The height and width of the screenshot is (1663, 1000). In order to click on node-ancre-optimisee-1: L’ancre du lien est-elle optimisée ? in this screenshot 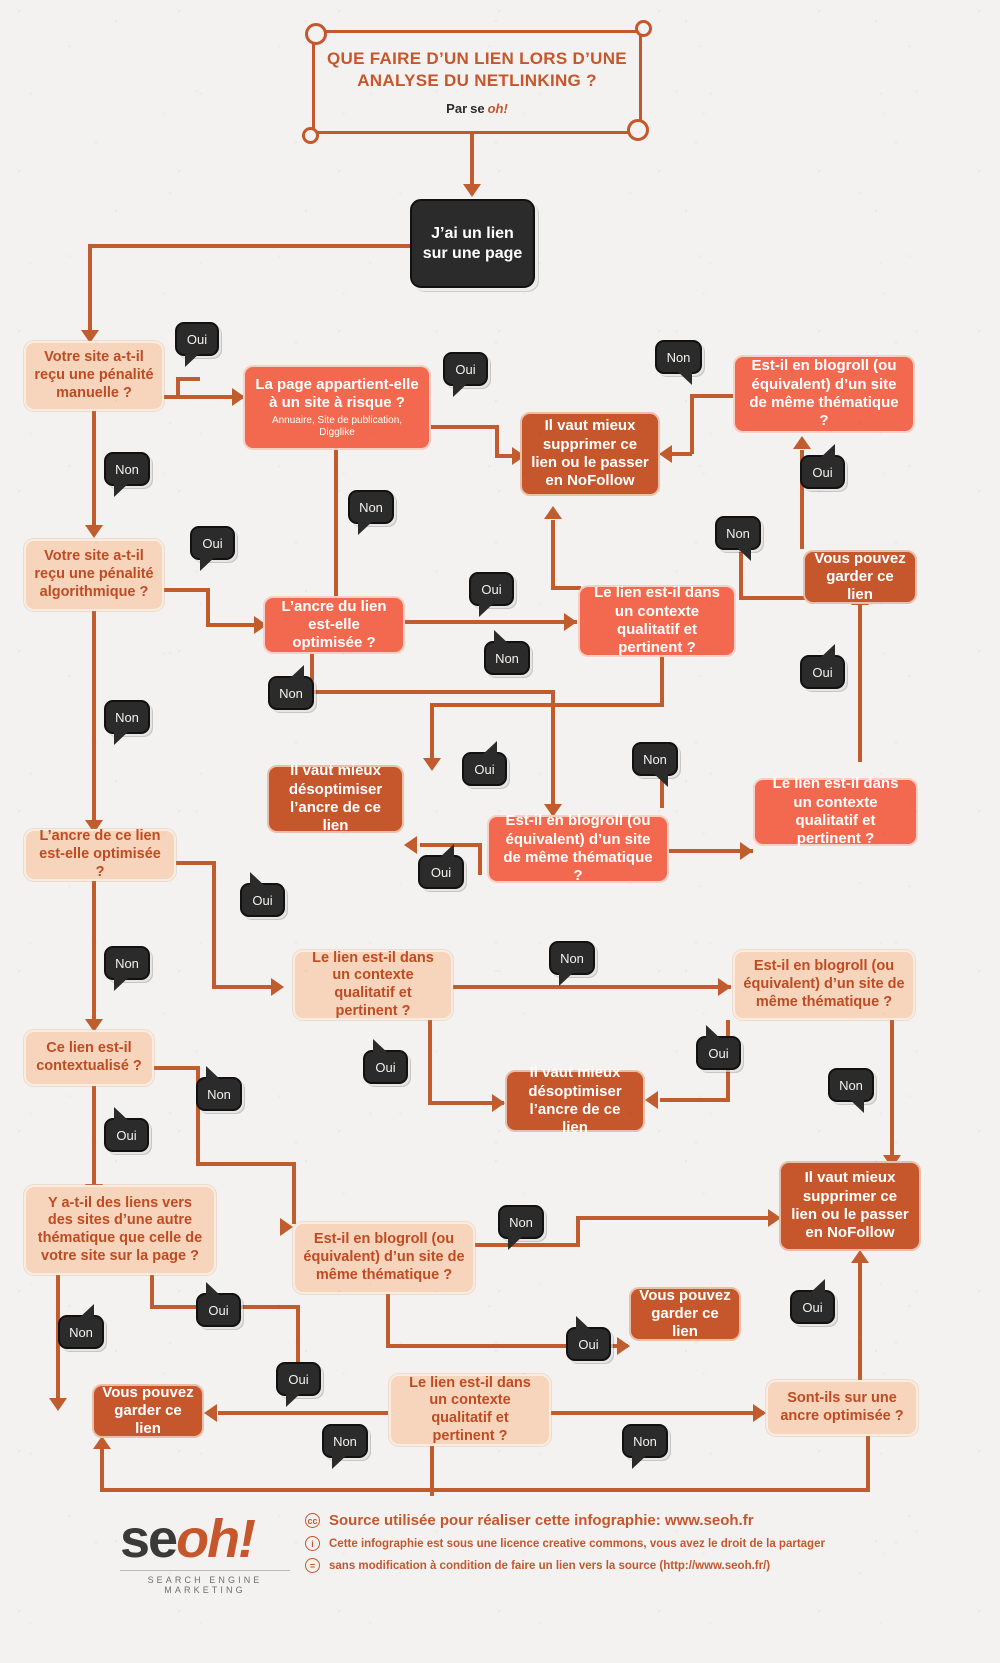, I will do `click(334, 625)`.